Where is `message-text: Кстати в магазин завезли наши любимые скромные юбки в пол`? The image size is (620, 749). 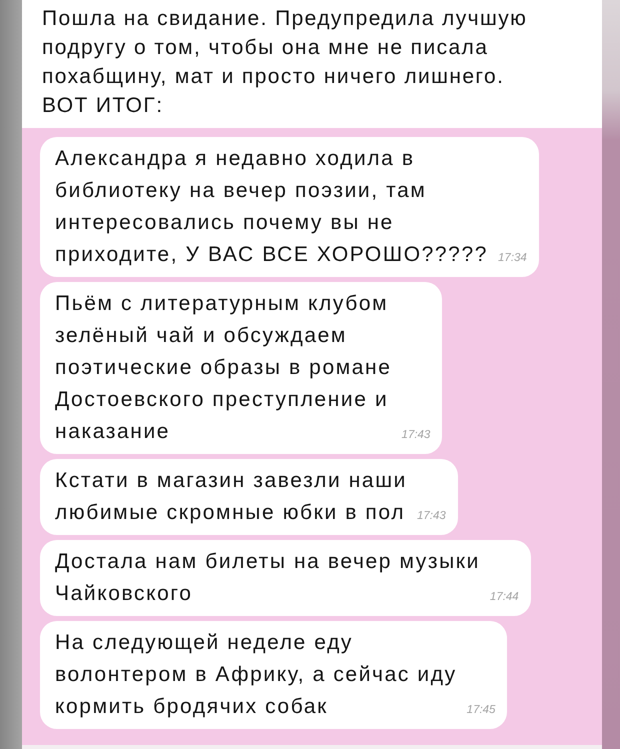 message-text: Кстати в магазин завезли наши любимые скромные юбки в пол is located at coordinates (231, 497).